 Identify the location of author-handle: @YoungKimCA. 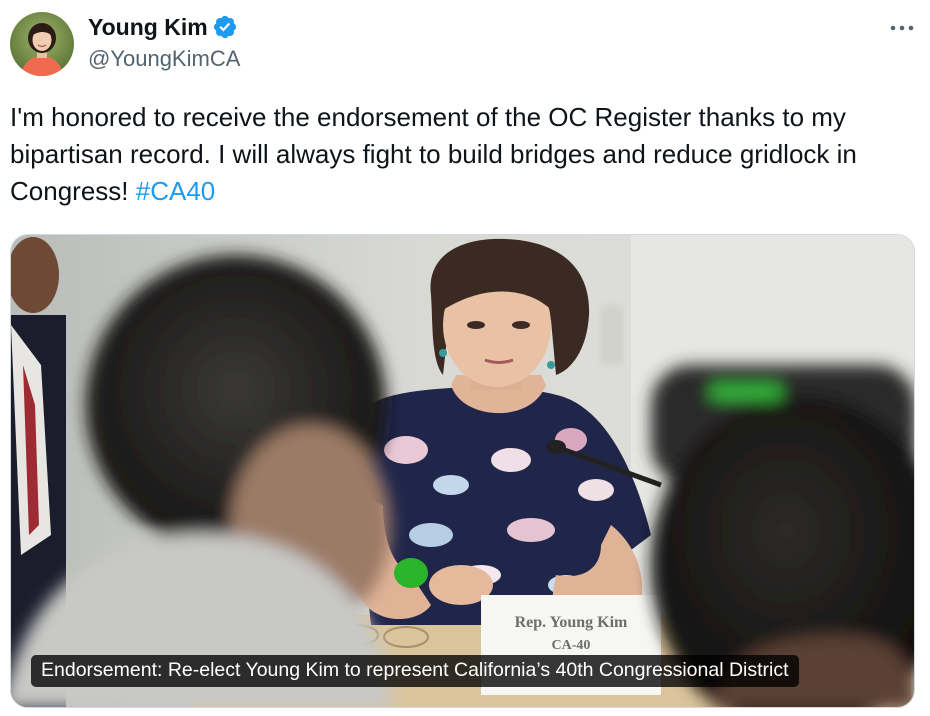
(164, 59).